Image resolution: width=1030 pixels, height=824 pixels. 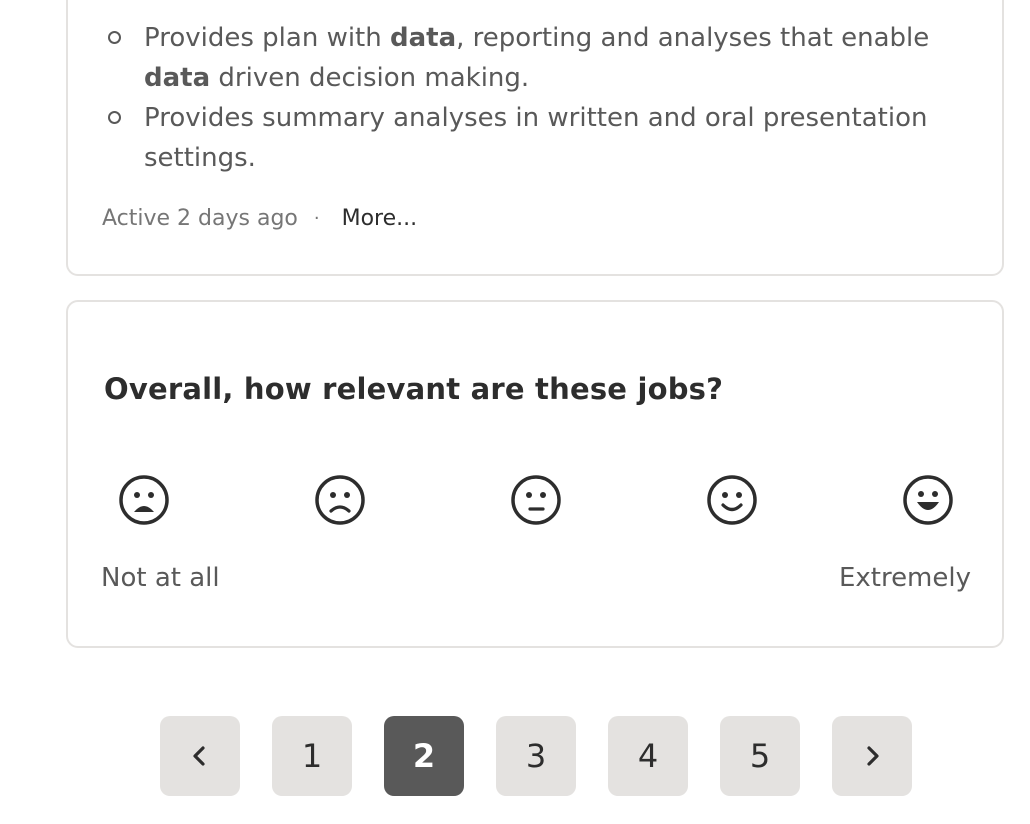 I want to click on unhappy-face-icon, so click(x=340, y=500).